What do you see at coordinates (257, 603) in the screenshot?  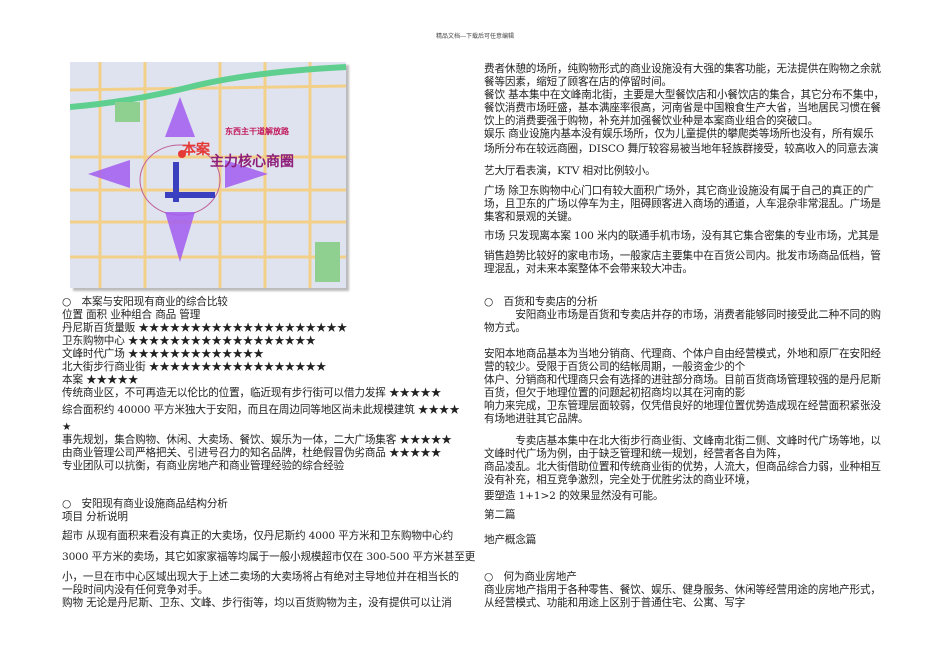 I see `left-text-line: 购物 无论是丹尼斯、卫东、文峰、步行街等，均以百货购物为主，没有提供可以让消` at bounding box center [257, 603].